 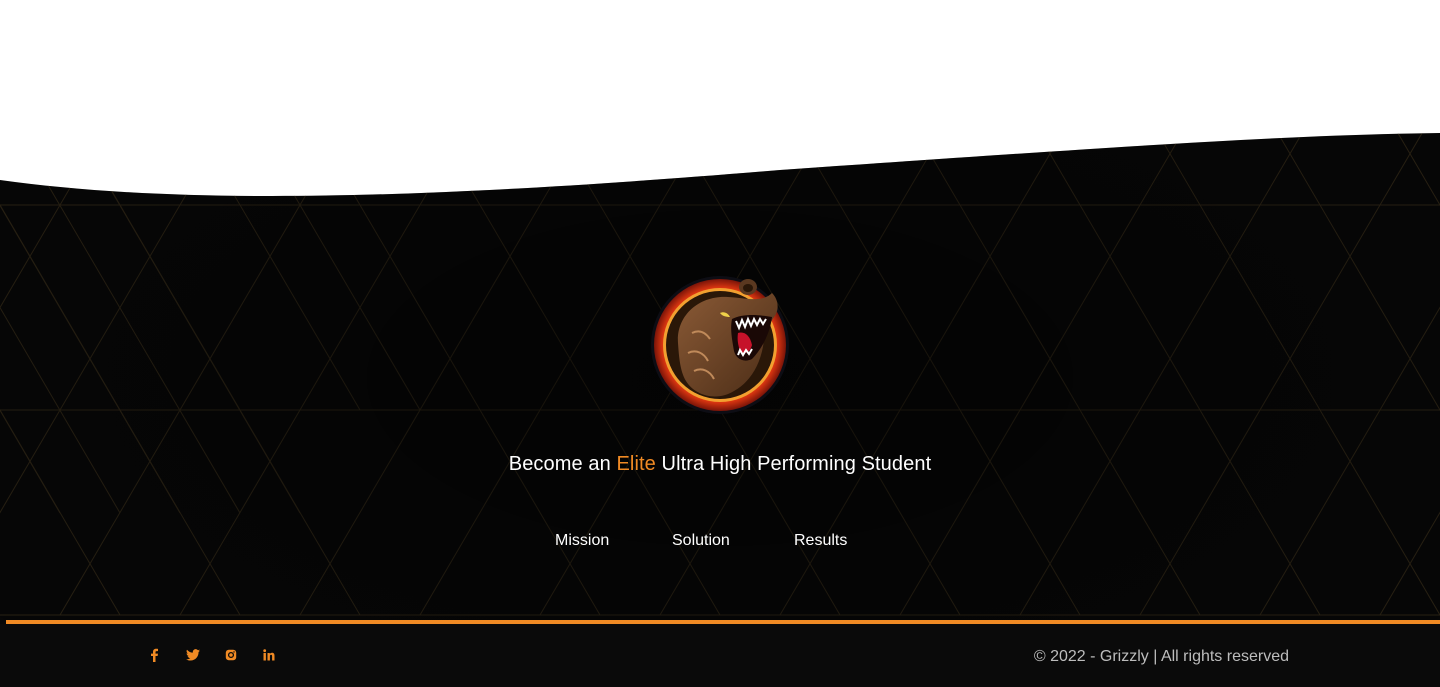 What do you see at coordinates (820, 541) in the screenshot?
I see `nav-link-results: Results` at bounding box center [820, 541].